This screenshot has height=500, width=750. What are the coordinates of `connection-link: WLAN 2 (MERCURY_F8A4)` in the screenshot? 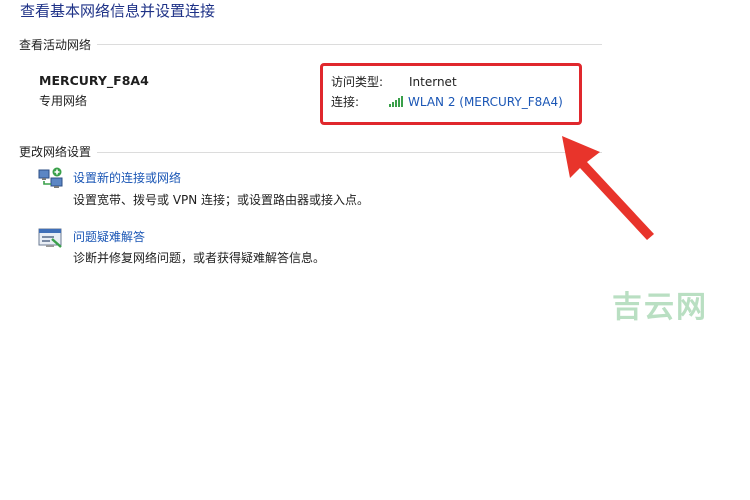 It's located at (485, 102).